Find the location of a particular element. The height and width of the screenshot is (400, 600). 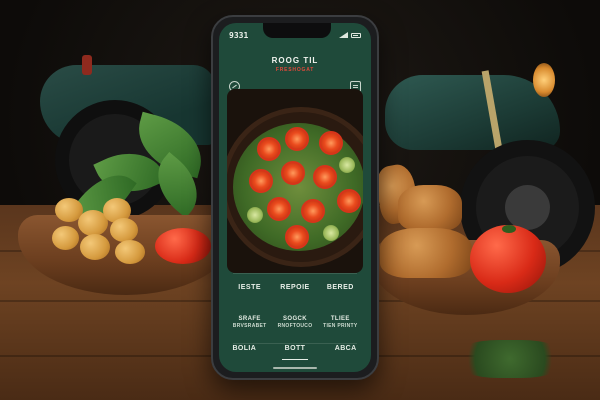

menu-header-label: IESTE is located at coordinates (250, 287).